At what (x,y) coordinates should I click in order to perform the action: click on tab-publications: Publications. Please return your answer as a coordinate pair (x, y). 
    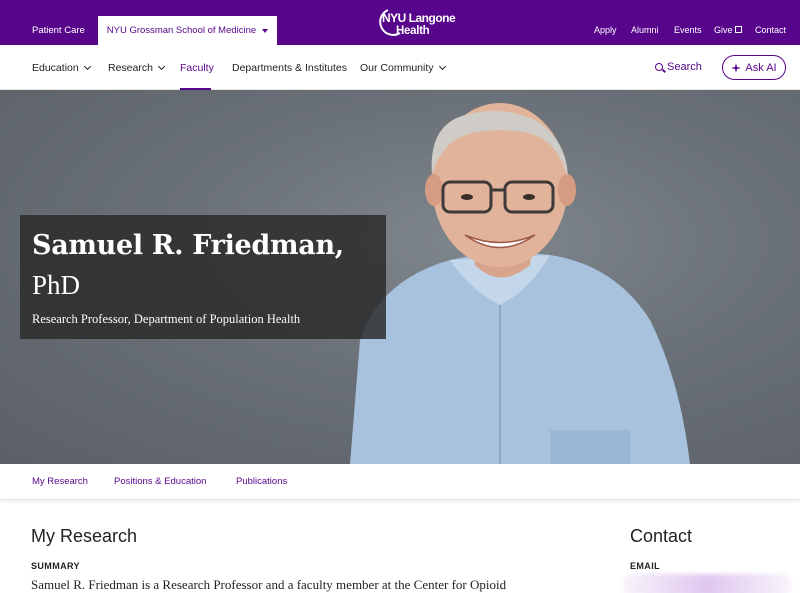
    Looking at the image, I should click on (261, 481).